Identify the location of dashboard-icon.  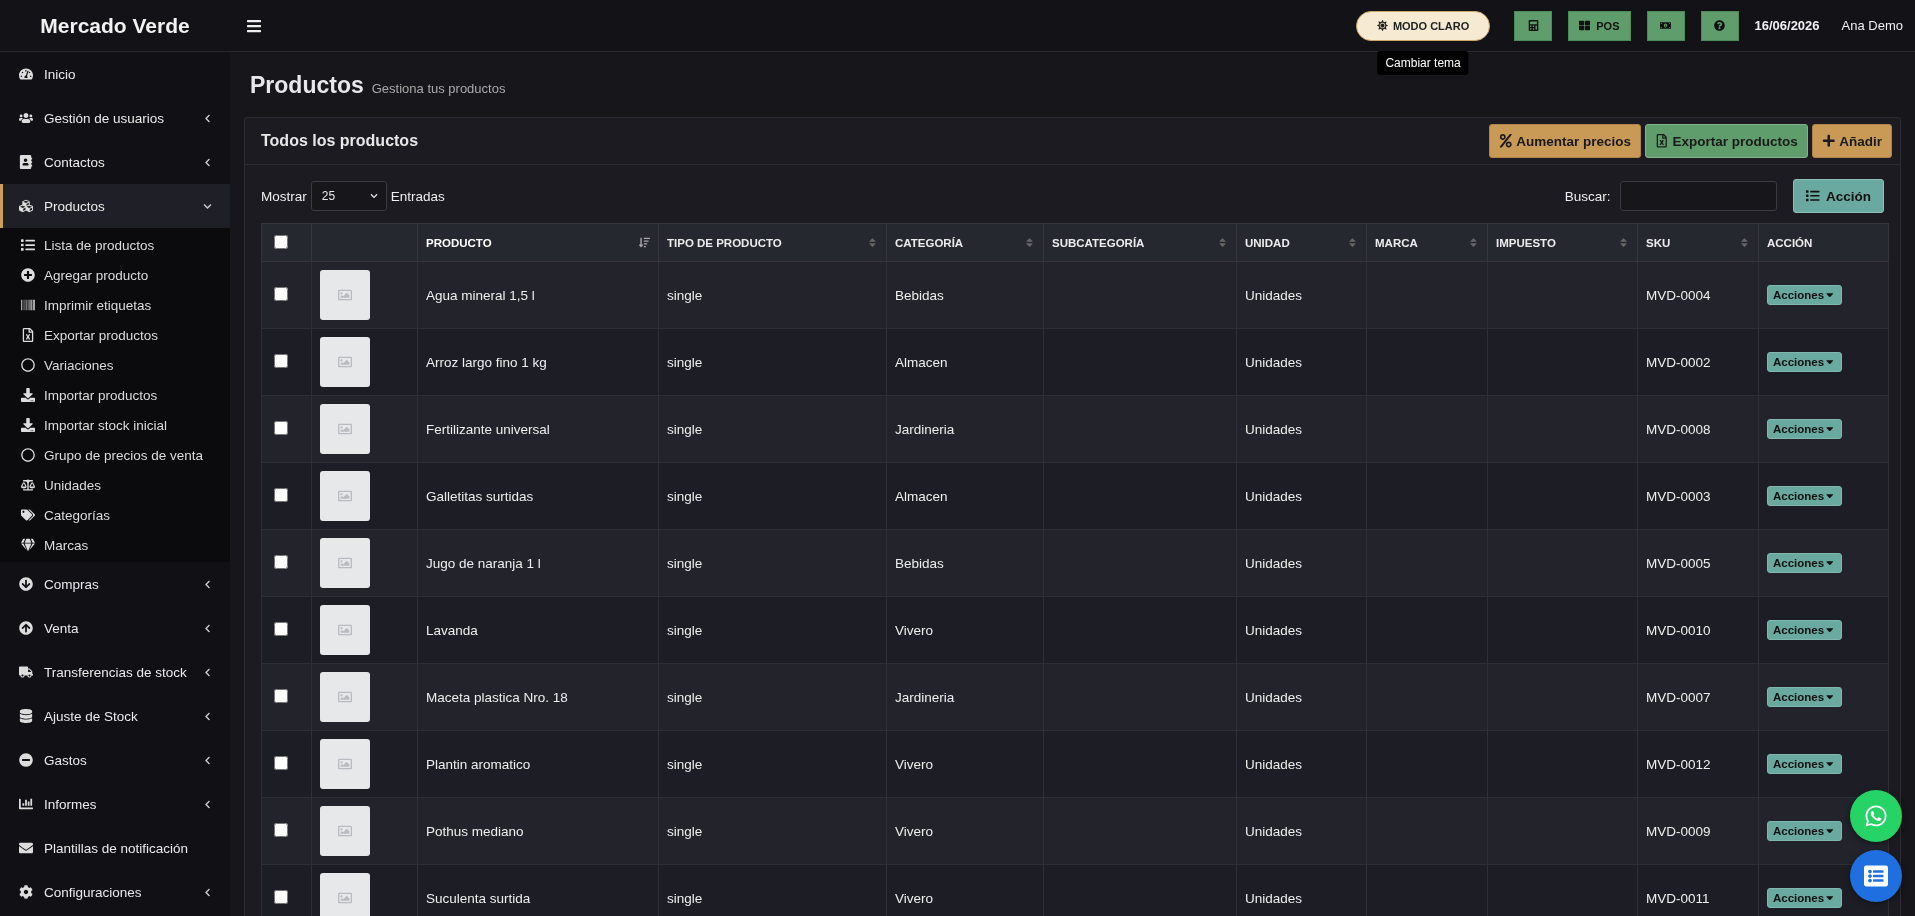
(26, 74).